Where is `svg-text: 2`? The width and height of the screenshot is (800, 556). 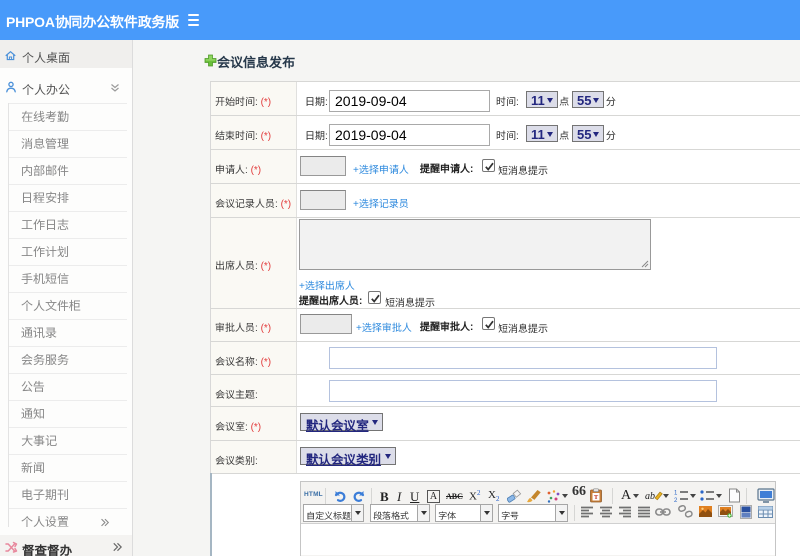
svg-text: 2 is located at coordinates (676, 500).